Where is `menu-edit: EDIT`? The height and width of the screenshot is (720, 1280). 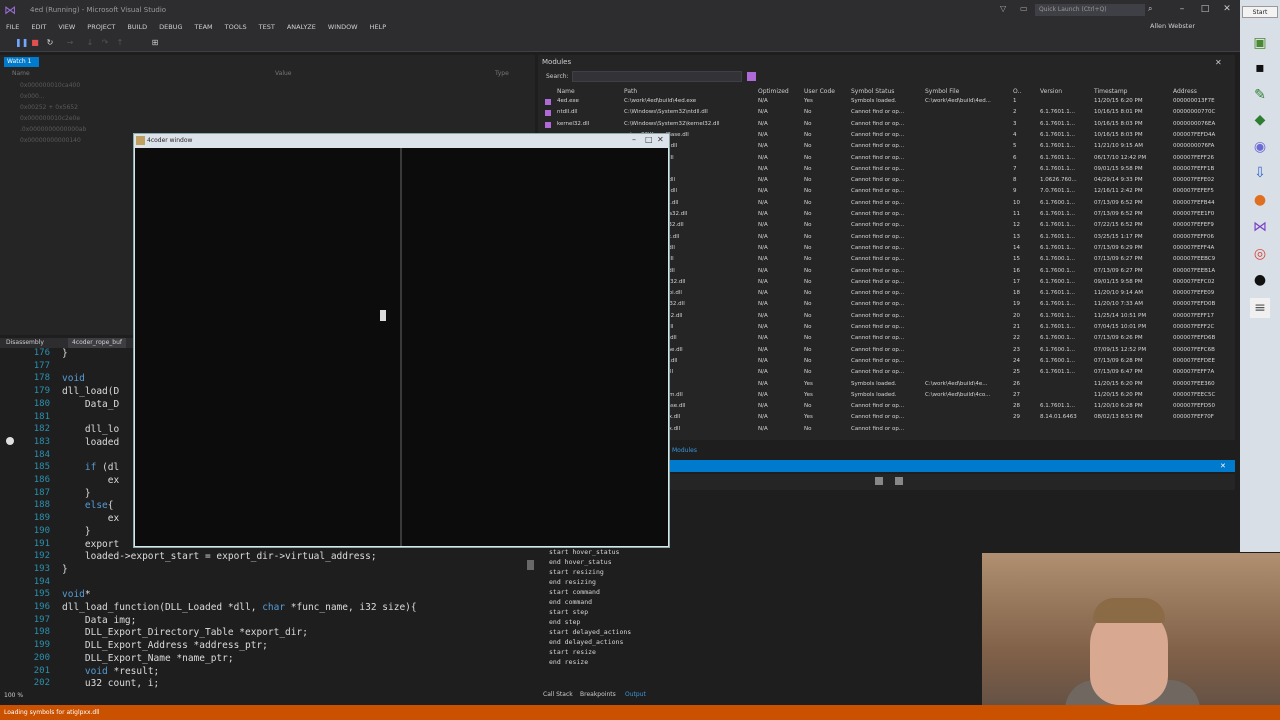 menu-edit: EDIT is located at coordinates (38, 27).